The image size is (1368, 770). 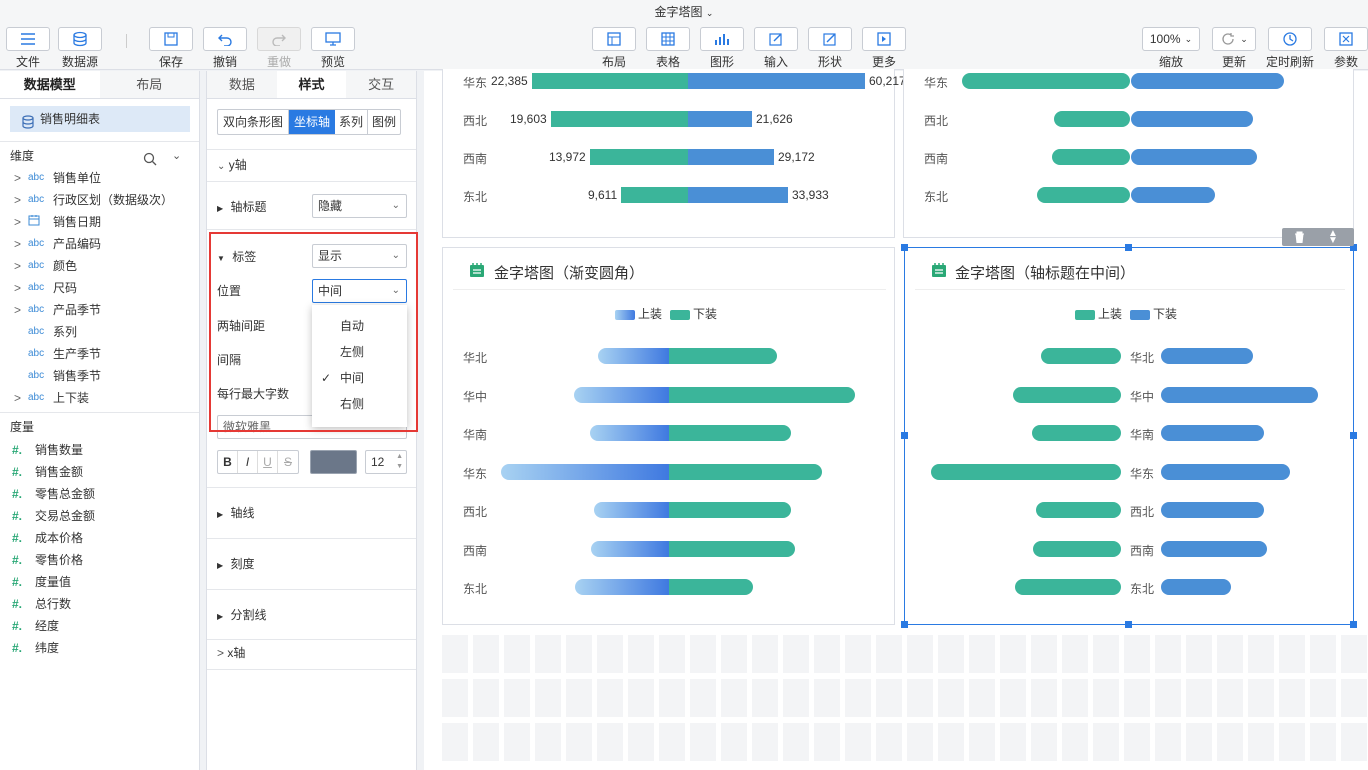 What do you see at coordinates (311, 84) in the screenshot?
I see `tab-style: 样式` at bounding box center [311, 84].